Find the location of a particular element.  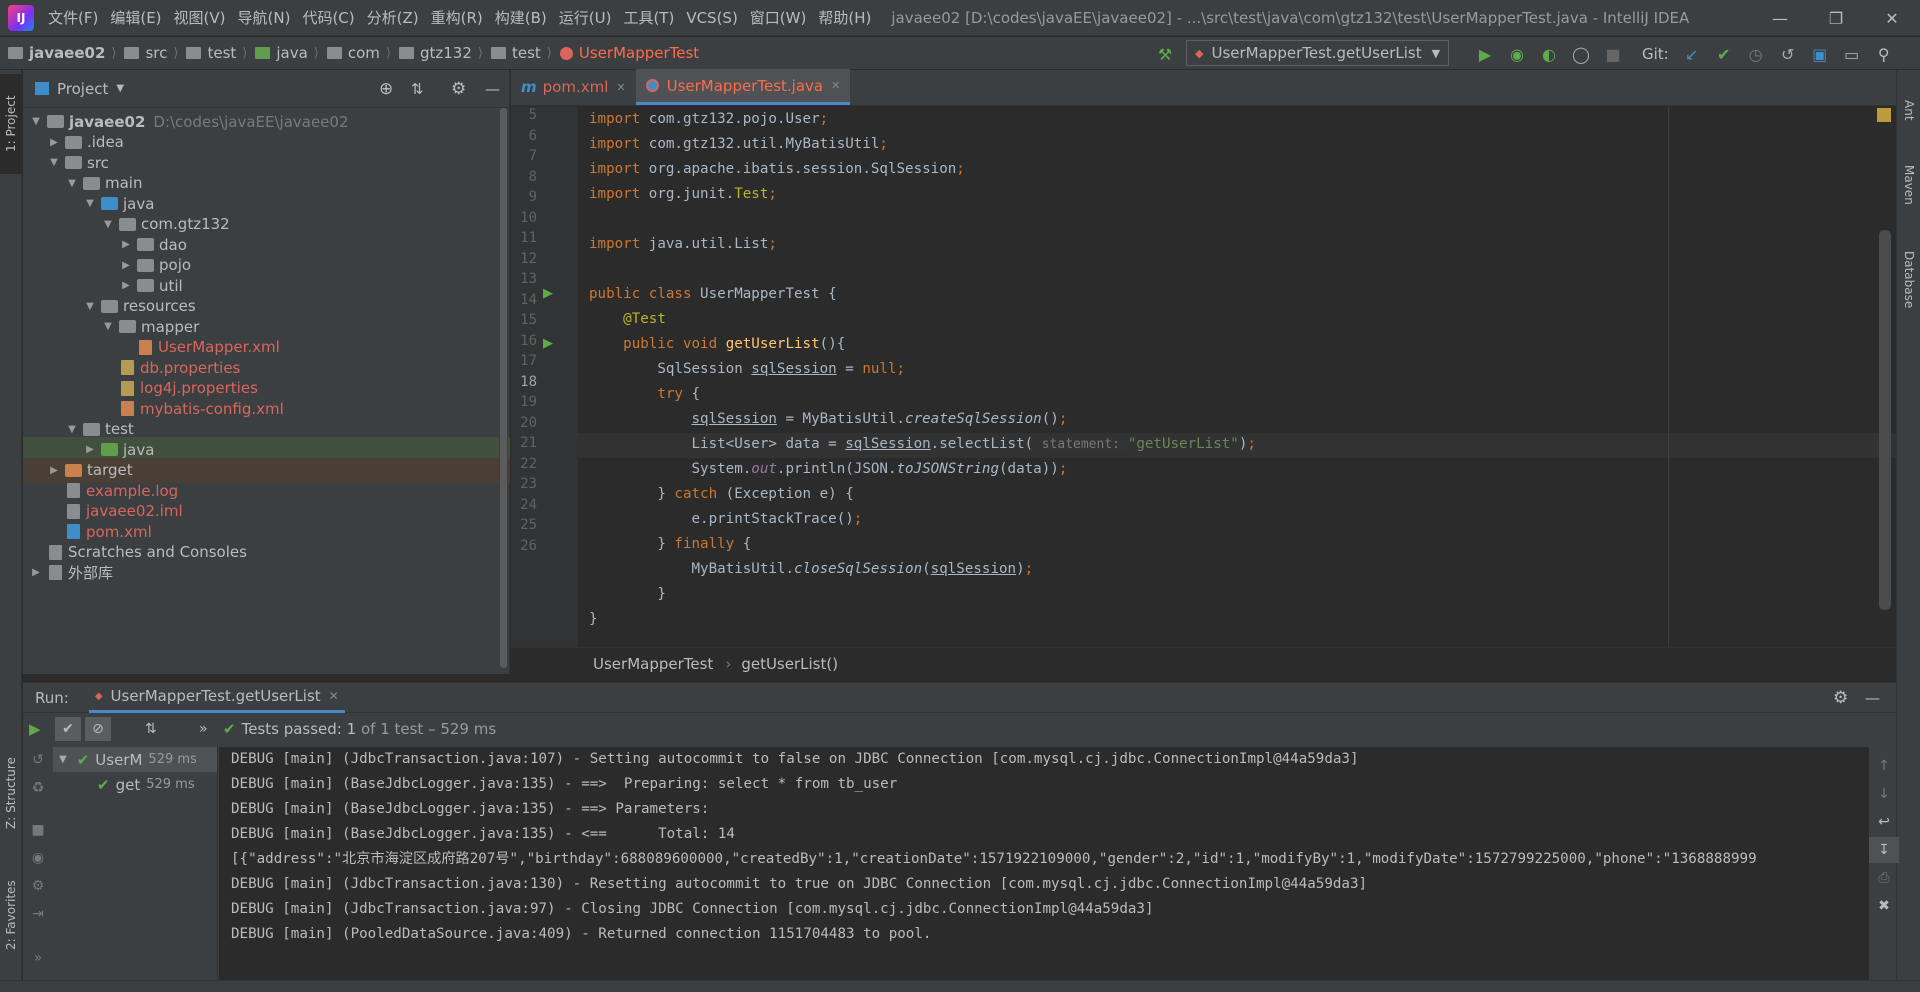

sort-icon: ⇅ is located at coordinates (151, 729).